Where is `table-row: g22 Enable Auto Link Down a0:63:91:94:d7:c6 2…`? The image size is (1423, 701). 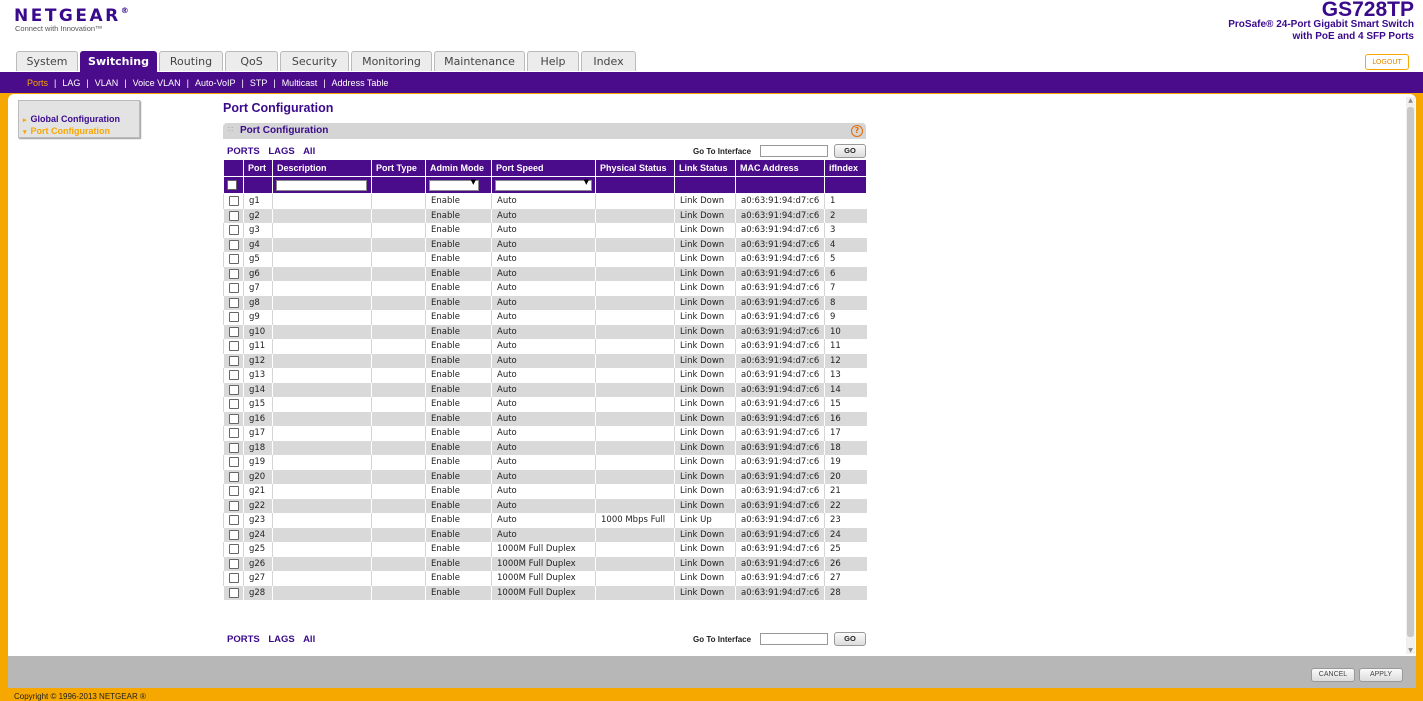
table-row: g22 Enable Auto Link Down a0:63:91:94:d7:c6 2… is located at coordinates (545, 505).